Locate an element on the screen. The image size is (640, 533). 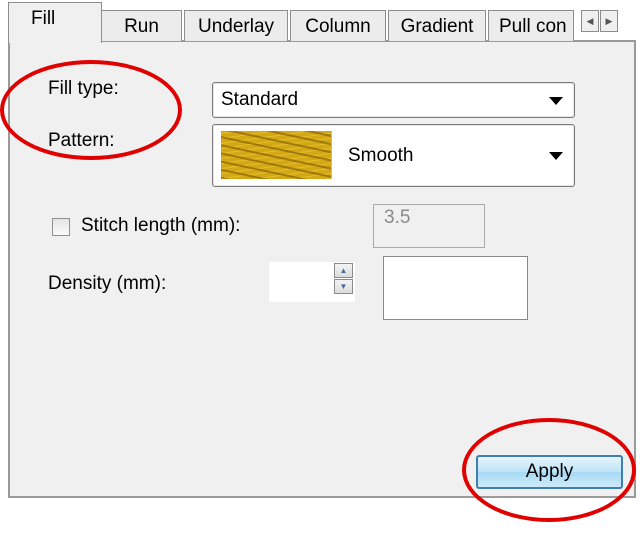
arrow-up-icon: ▲ is located at coordinates (343, 270).